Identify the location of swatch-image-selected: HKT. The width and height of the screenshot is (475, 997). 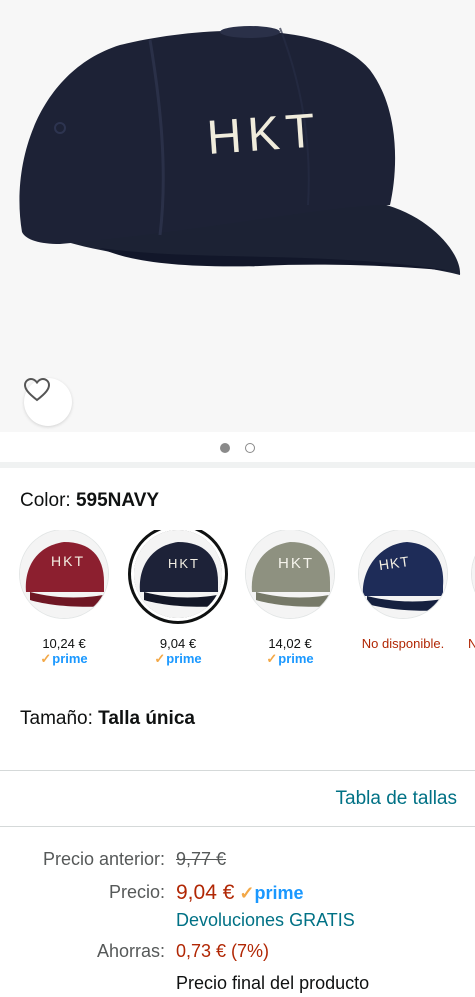
(178, 574).